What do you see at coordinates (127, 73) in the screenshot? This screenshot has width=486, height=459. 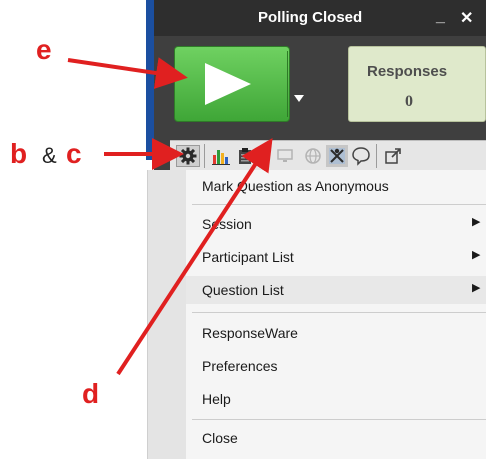 I see `arrow-e` at bounding box center [127, 73].